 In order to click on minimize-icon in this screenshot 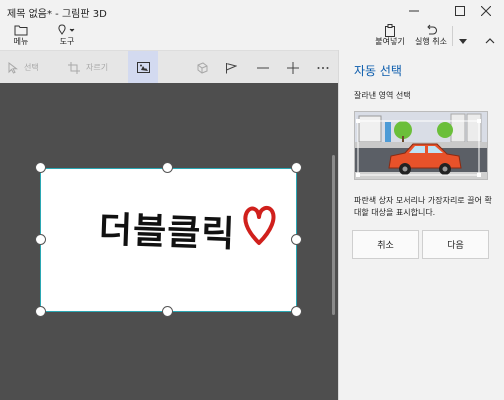, I will do `click(414, 11)`.